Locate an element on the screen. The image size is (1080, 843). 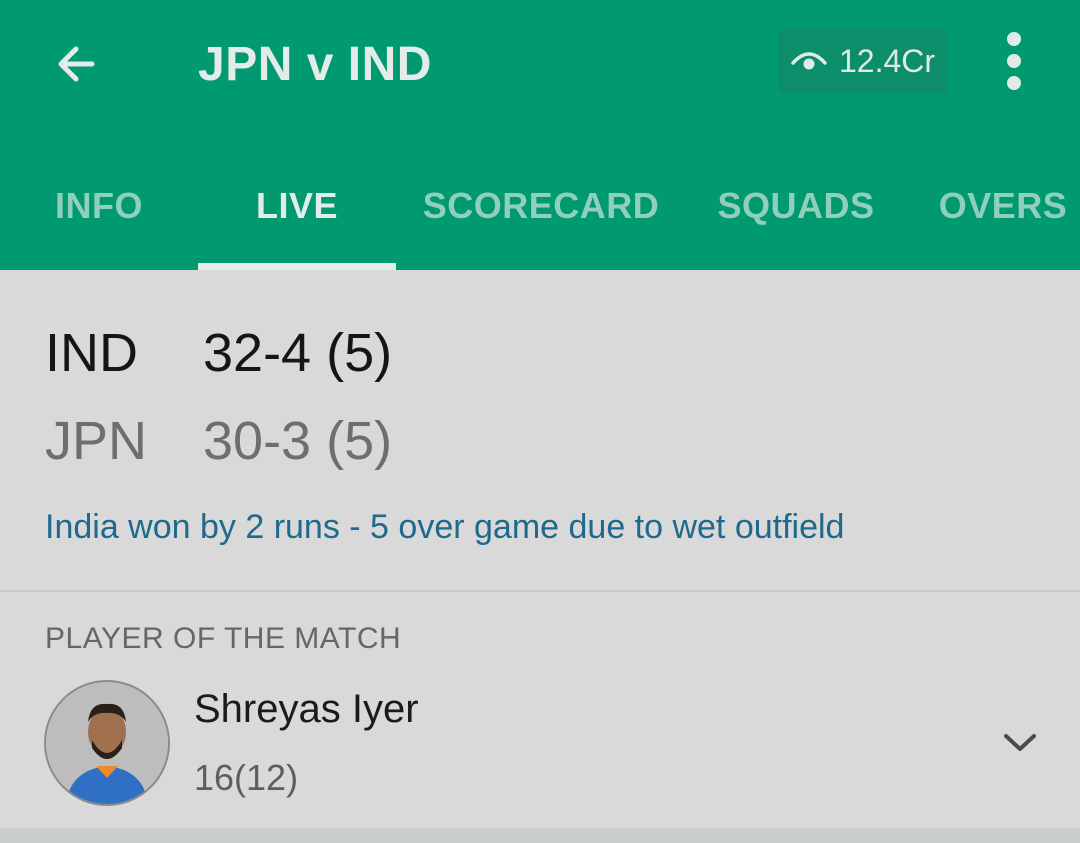
player-photo is located at coordinates (107, 743).